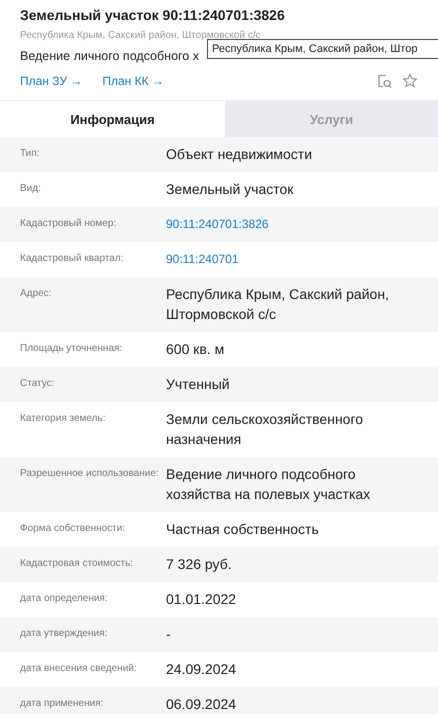  Describe the element at coordinates (51, 81) in the screenshot. I see `plan-link: План ЗУ →` at that location.